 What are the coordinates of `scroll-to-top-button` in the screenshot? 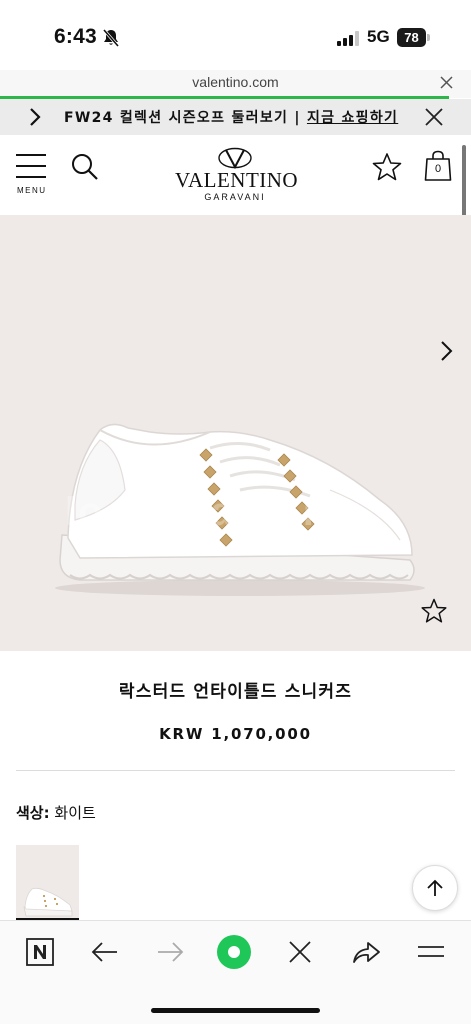 It's located at (435, 888).